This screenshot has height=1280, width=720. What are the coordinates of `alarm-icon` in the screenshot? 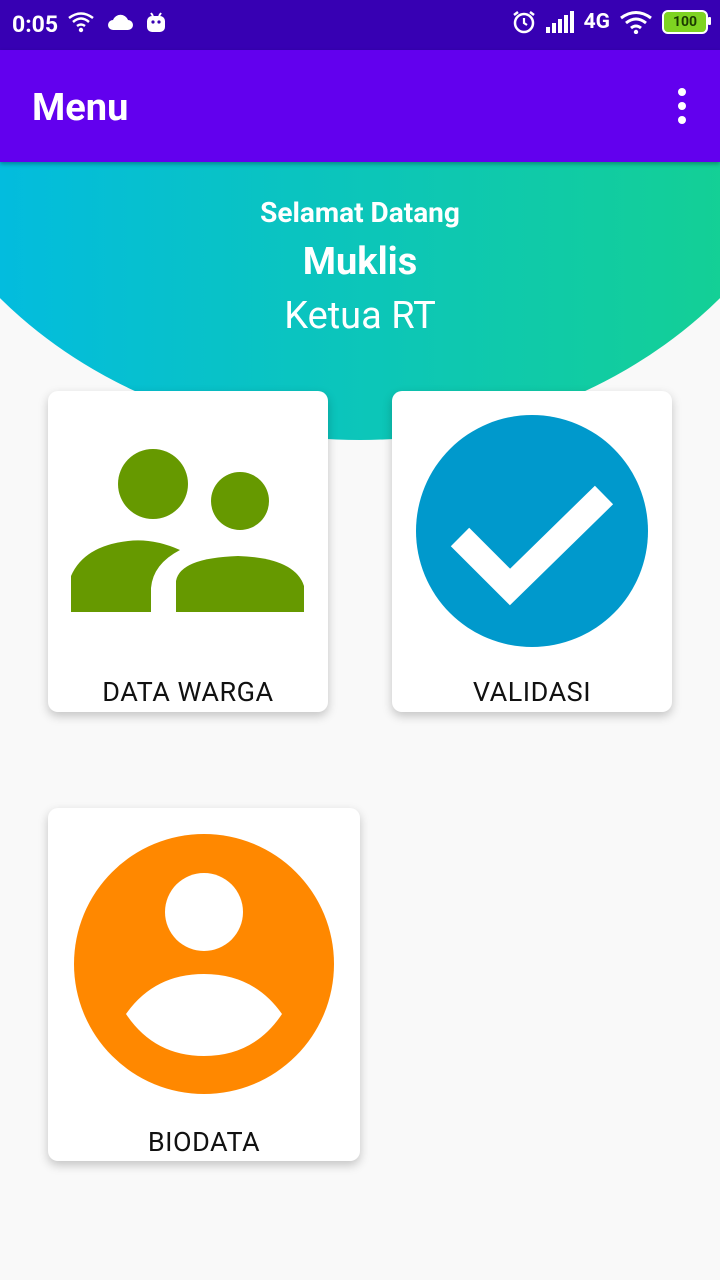 It's located at (523, 22).